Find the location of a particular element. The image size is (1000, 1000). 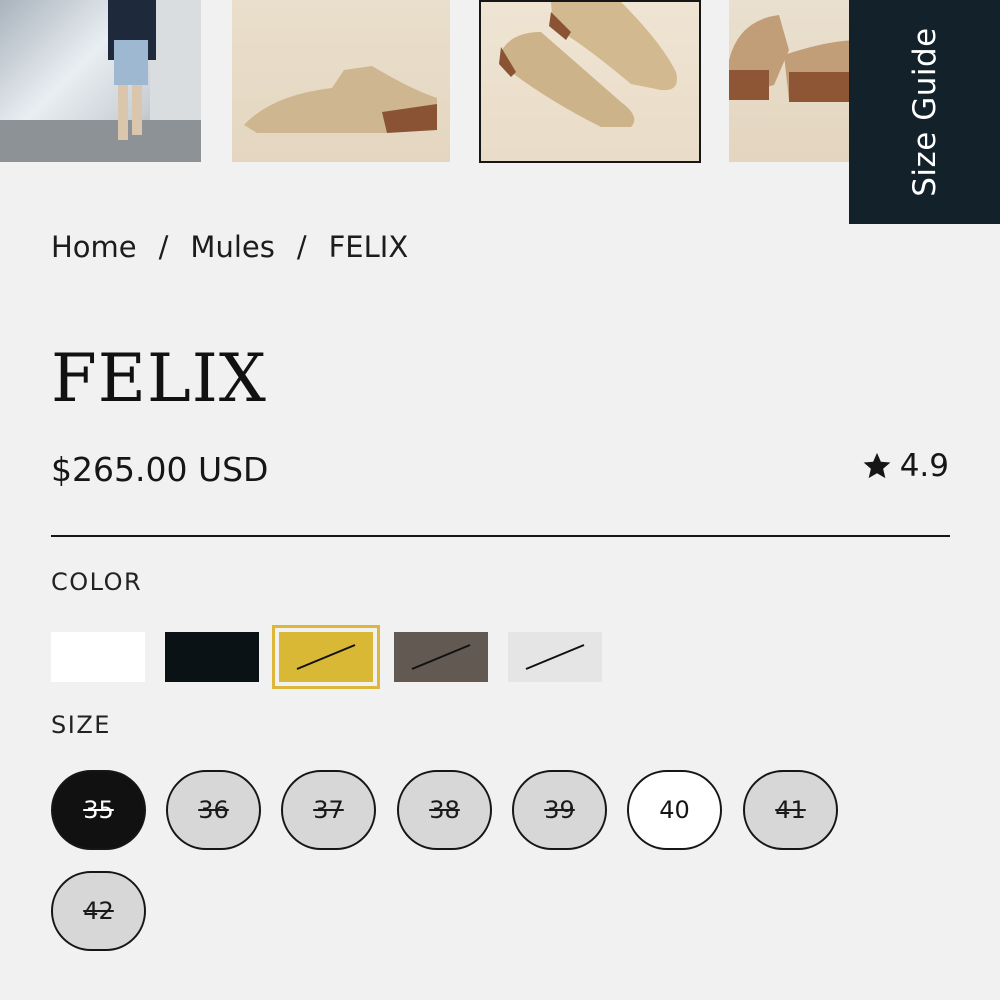

product-title: FELIX is located at coordinates (159, 378).